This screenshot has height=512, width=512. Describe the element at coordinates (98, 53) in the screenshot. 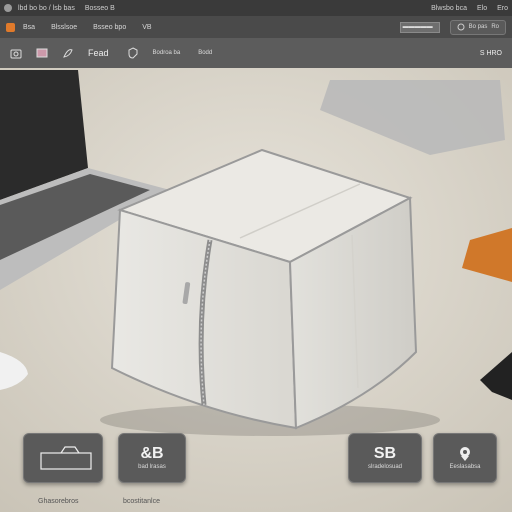

I see `toolbar-label-main: Fead` at that location.